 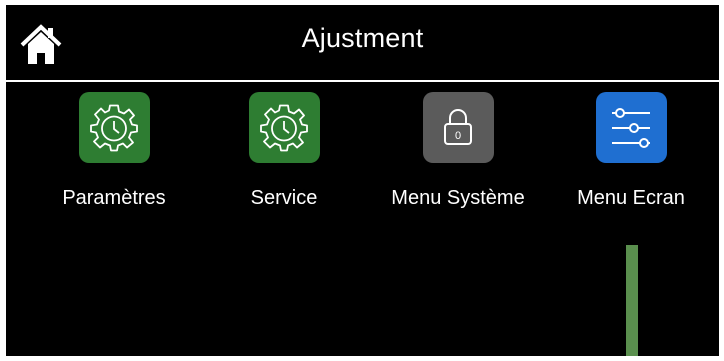 I want to click on tile-parametres: Paramètres, so click(x=114, y=162).